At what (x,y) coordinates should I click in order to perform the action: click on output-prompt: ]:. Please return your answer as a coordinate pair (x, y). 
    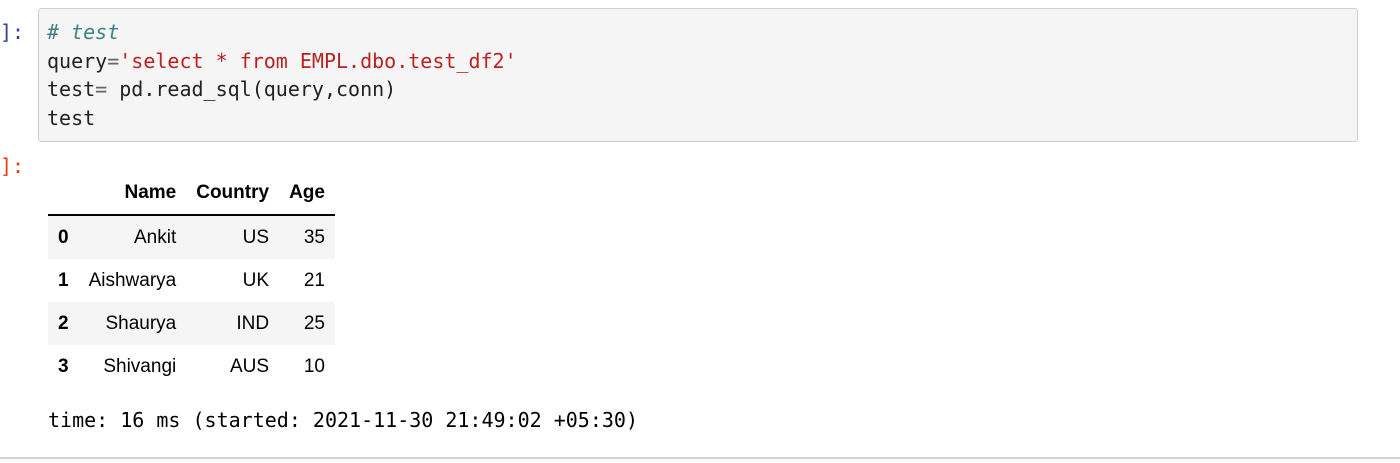
    Looking at the image, I should click on (12, 166).